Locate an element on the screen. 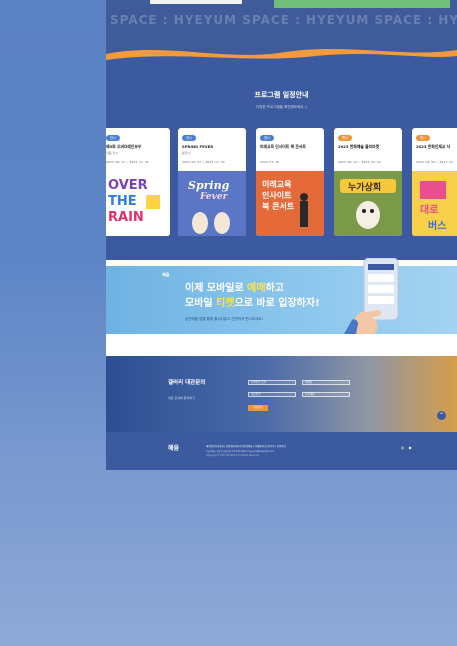  headline-text: 하고 is located at coordinates (274, 288).